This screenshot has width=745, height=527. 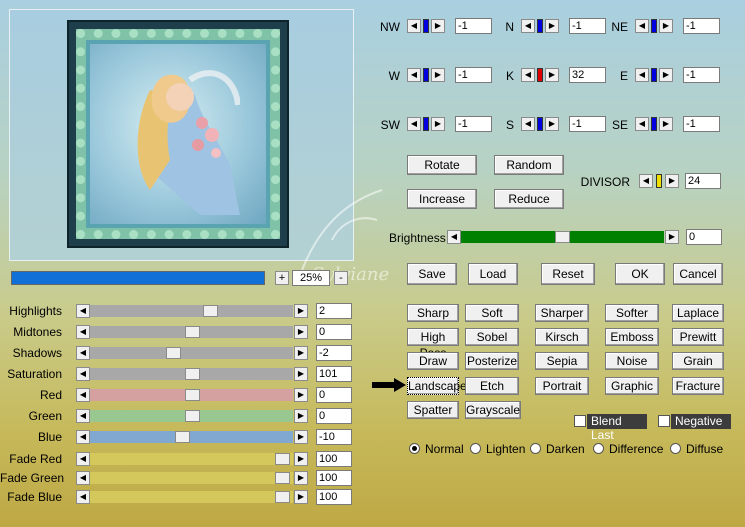 What do you see at coordinates (642, 75) in the screenshot?
I see `matrix-e-decrease-button: ◀` at bounding box center [642, 75].